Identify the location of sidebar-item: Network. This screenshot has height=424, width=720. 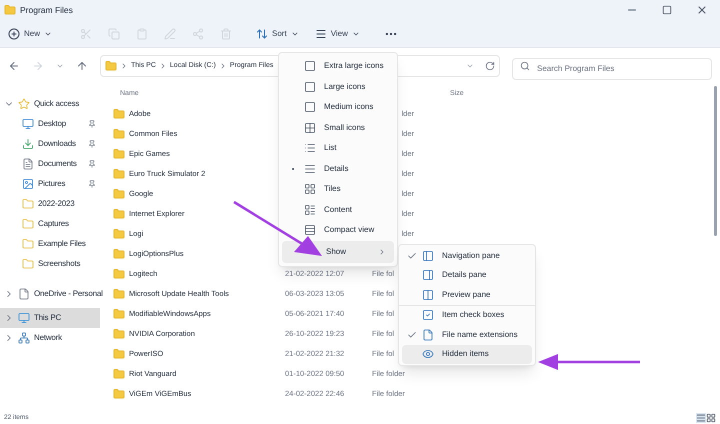
(50, 338).